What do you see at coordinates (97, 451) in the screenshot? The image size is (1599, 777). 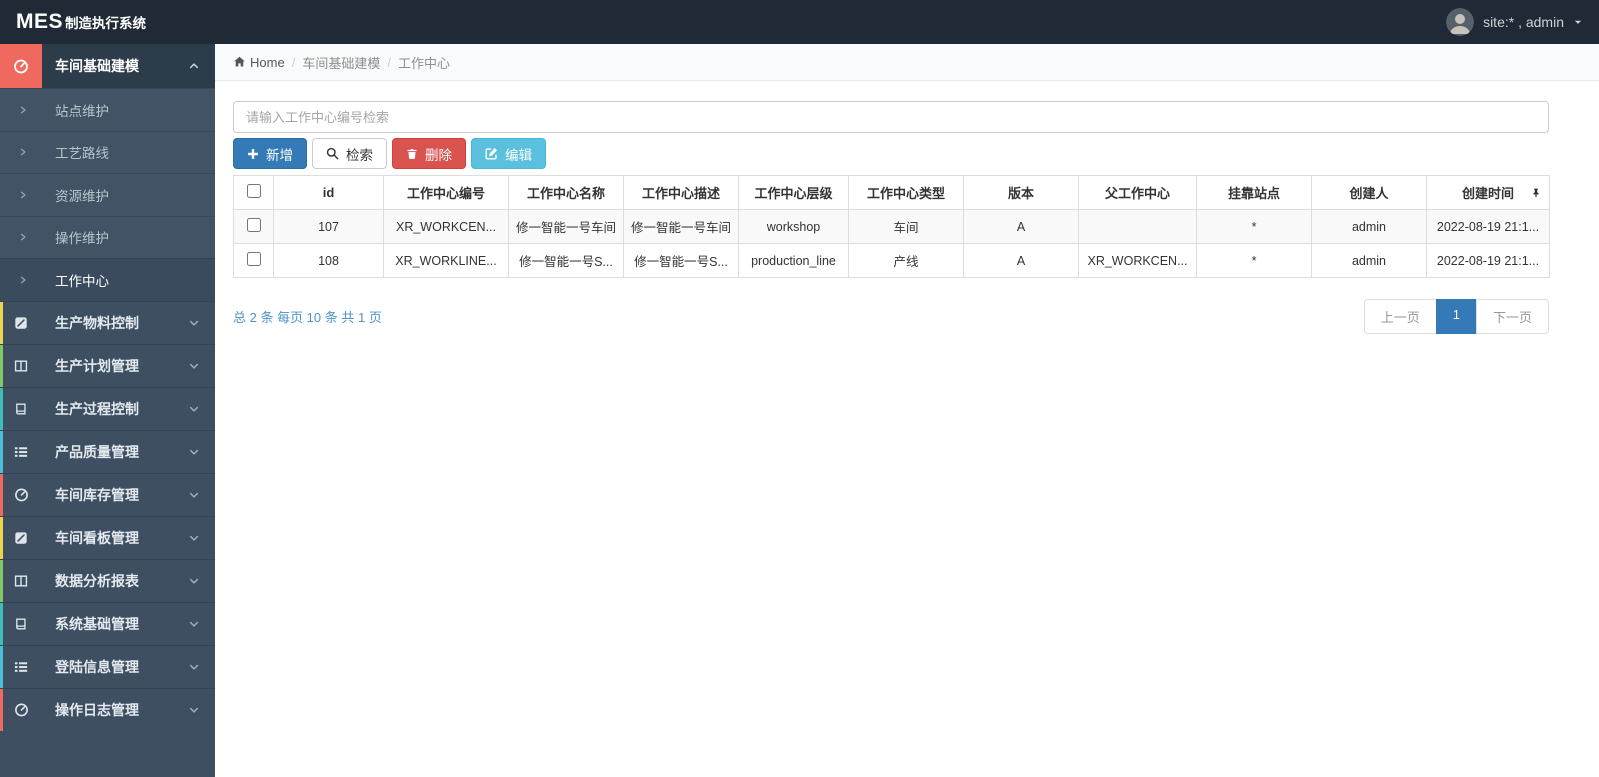 I see `sidebar-item-label: 产品质量管理` at bounding box center [97, 451].